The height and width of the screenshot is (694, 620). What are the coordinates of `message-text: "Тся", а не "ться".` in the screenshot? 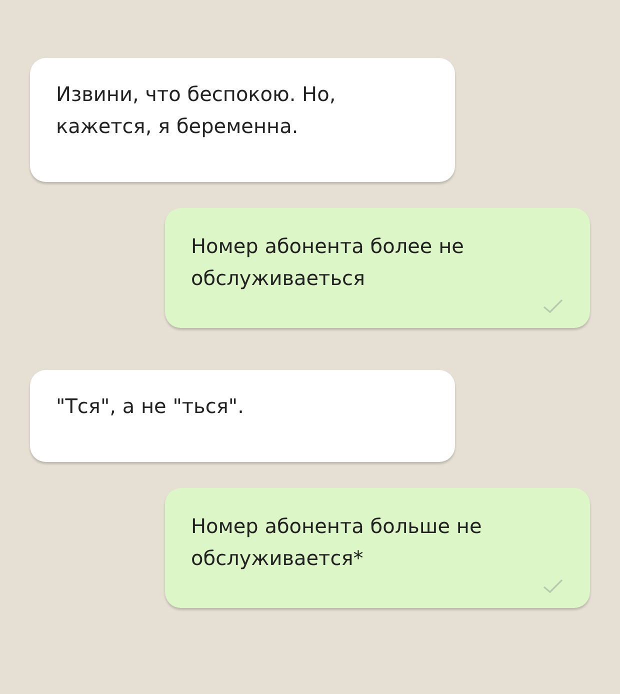 It's located at (150, 406).